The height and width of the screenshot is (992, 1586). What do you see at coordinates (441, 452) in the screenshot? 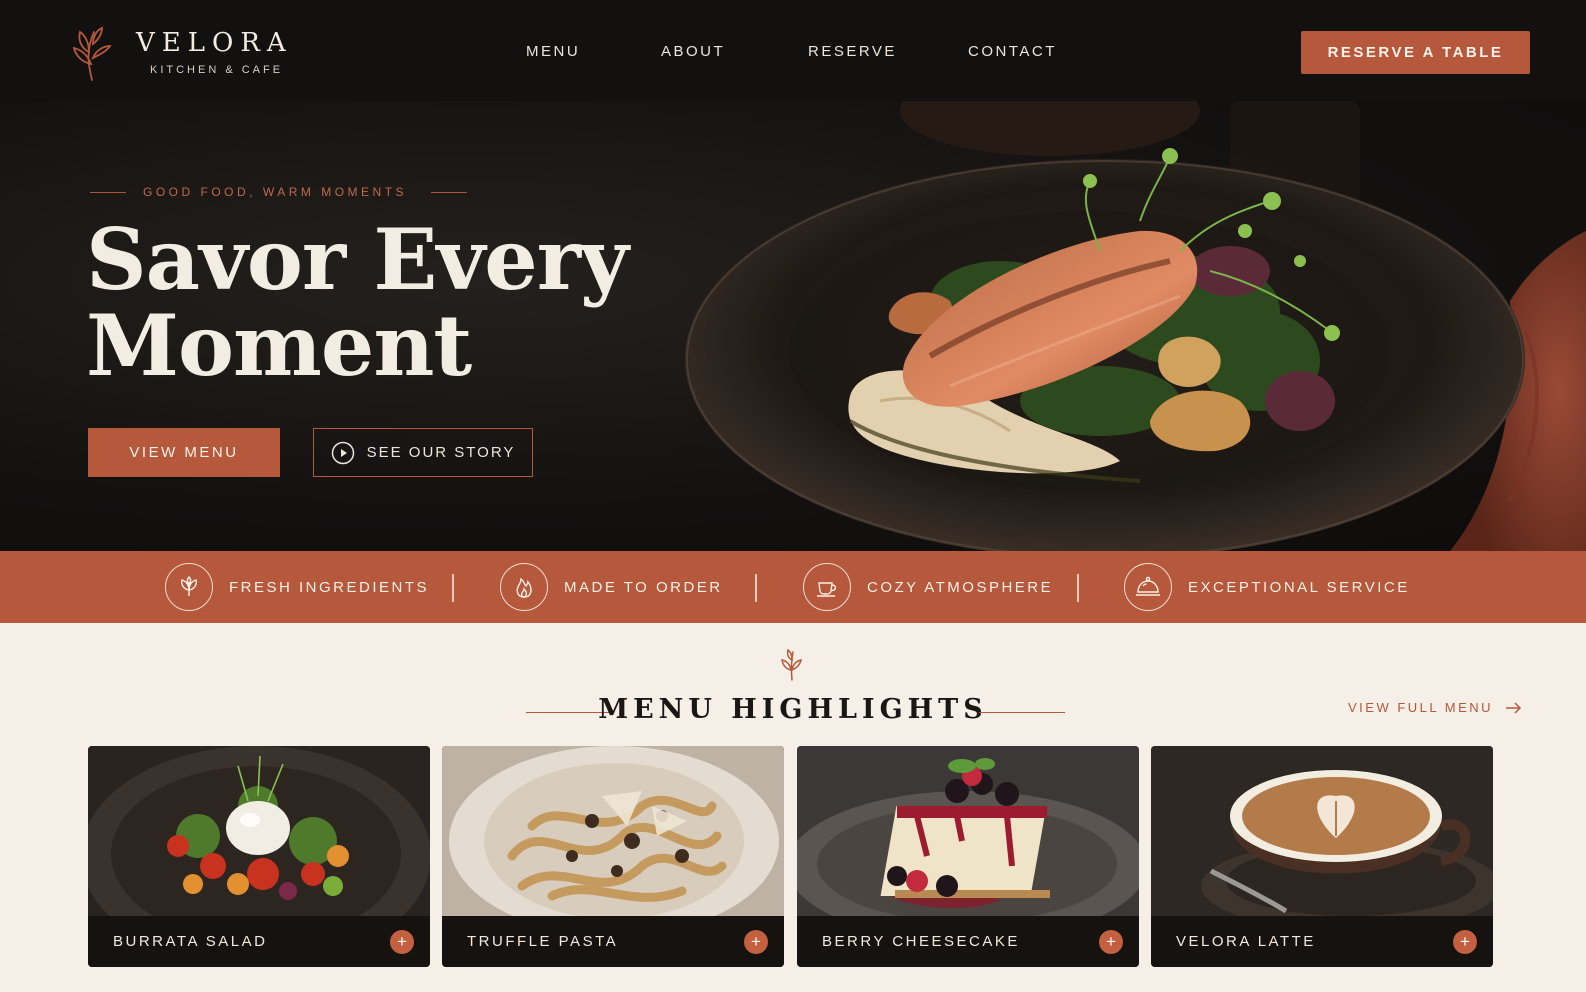
I see `see-our-story-label: SEE OUR STORY` at bounding box center [441, 452].